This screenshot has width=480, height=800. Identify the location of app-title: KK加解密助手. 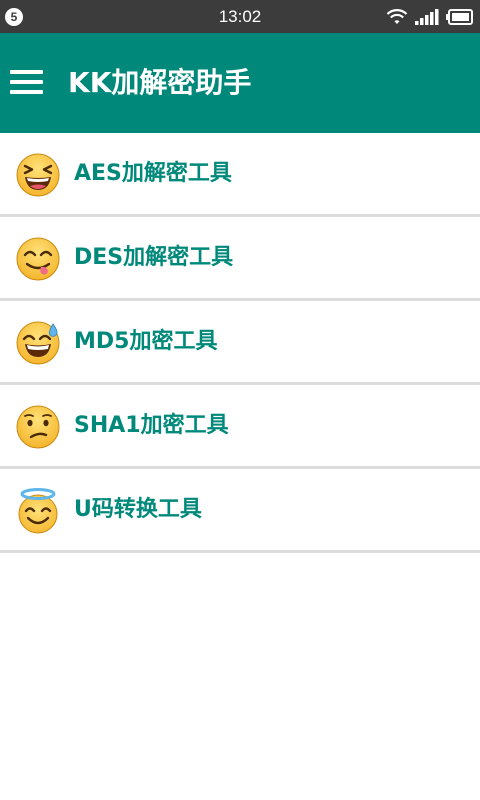
(160, 82).